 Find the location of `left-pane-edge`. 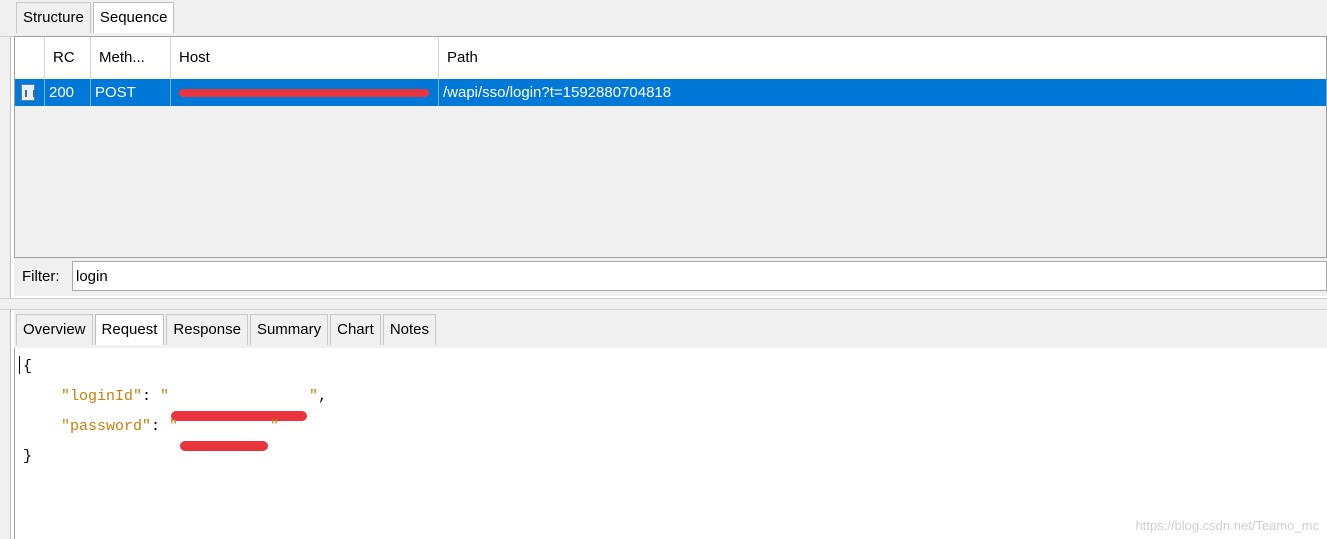

left-pane-edge is located at coordinates (5, 269).